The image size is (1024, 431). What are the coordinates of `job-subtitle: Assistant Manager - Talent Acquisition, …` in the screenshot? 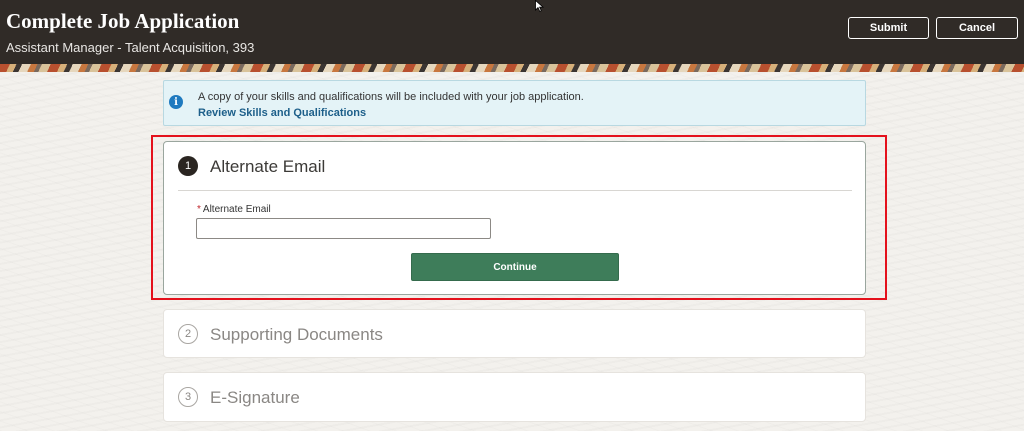 It's located at (130, 47).